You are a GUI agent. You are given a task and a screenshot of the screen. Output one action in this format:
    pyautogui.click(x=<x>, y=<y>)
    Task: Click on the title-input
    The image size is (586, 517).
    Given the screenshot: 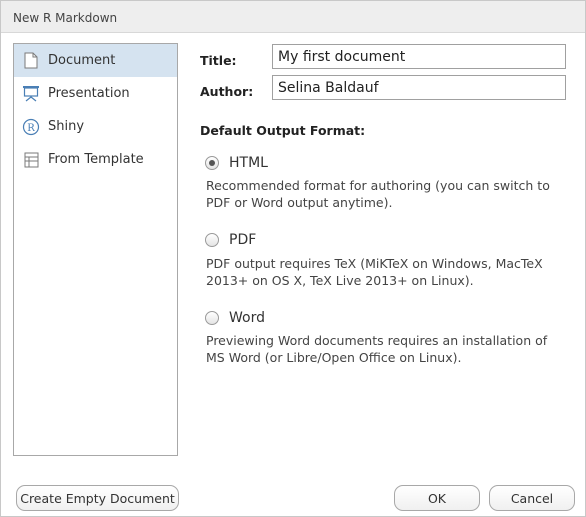 What is the action you would take?
    pyautogui.click(x=419, y=56)
    